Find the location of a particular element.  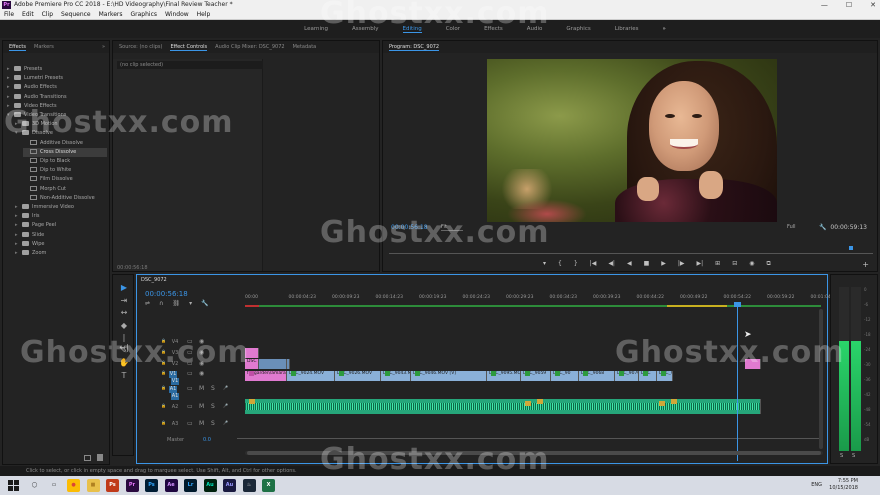

workspace-effects: Effects is located at coordinates (493, 29).